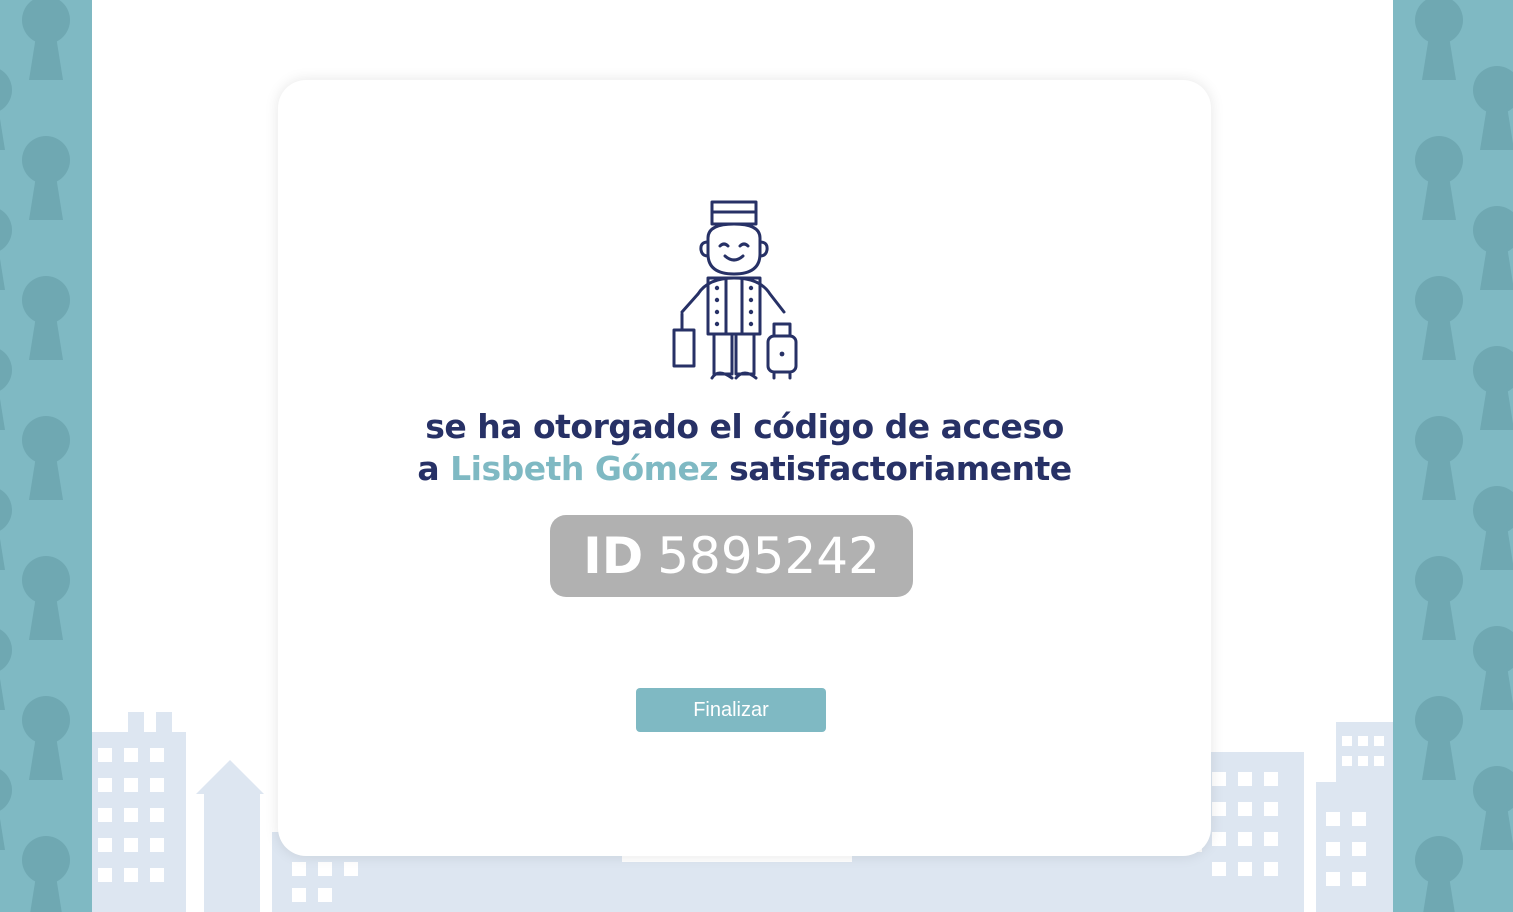  I want to click on message-line-2: a Lisbeth Gómez satisfactoriamente, so click(744, 469).